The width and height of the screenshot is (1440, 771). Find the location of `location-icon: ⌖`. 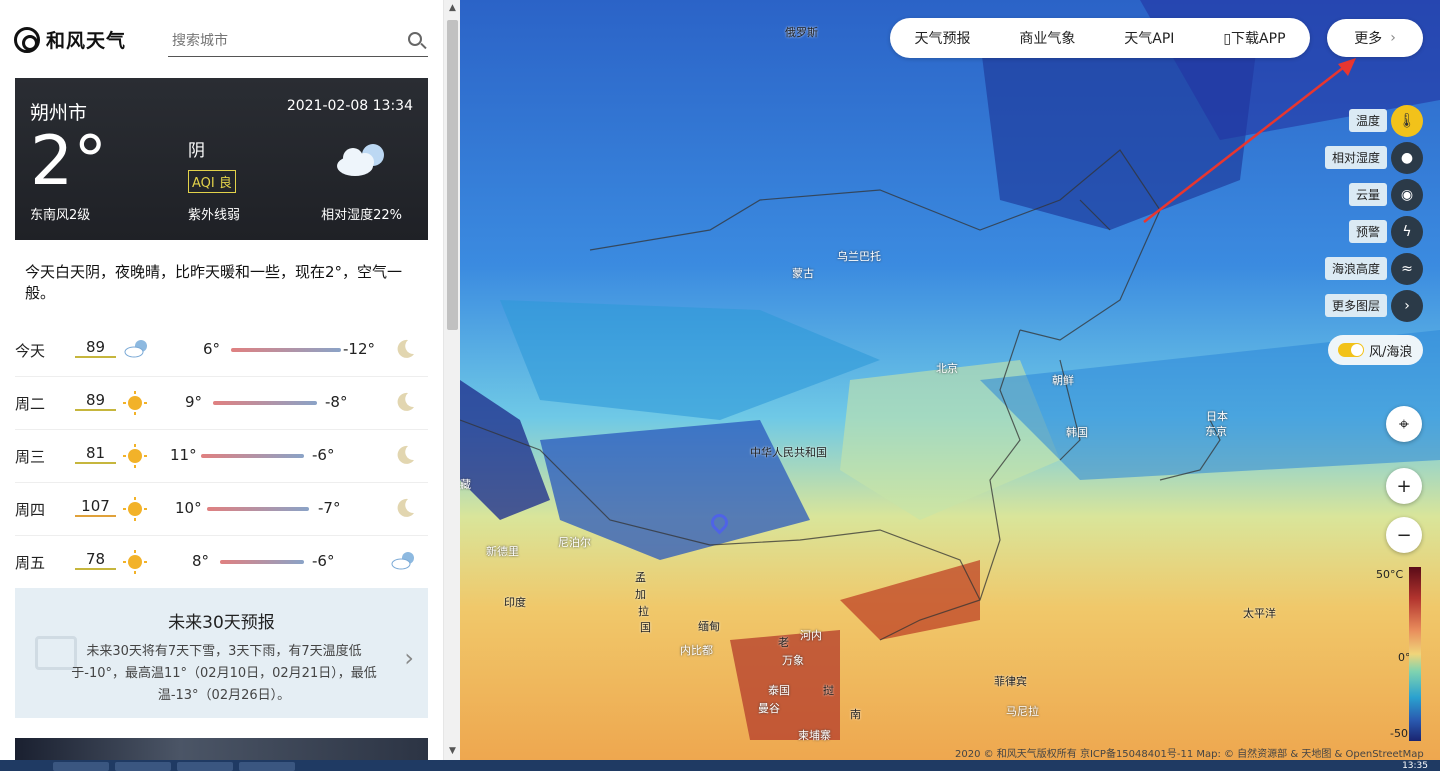

location-icon: ⌖ is located at coordinates (1404, 424).